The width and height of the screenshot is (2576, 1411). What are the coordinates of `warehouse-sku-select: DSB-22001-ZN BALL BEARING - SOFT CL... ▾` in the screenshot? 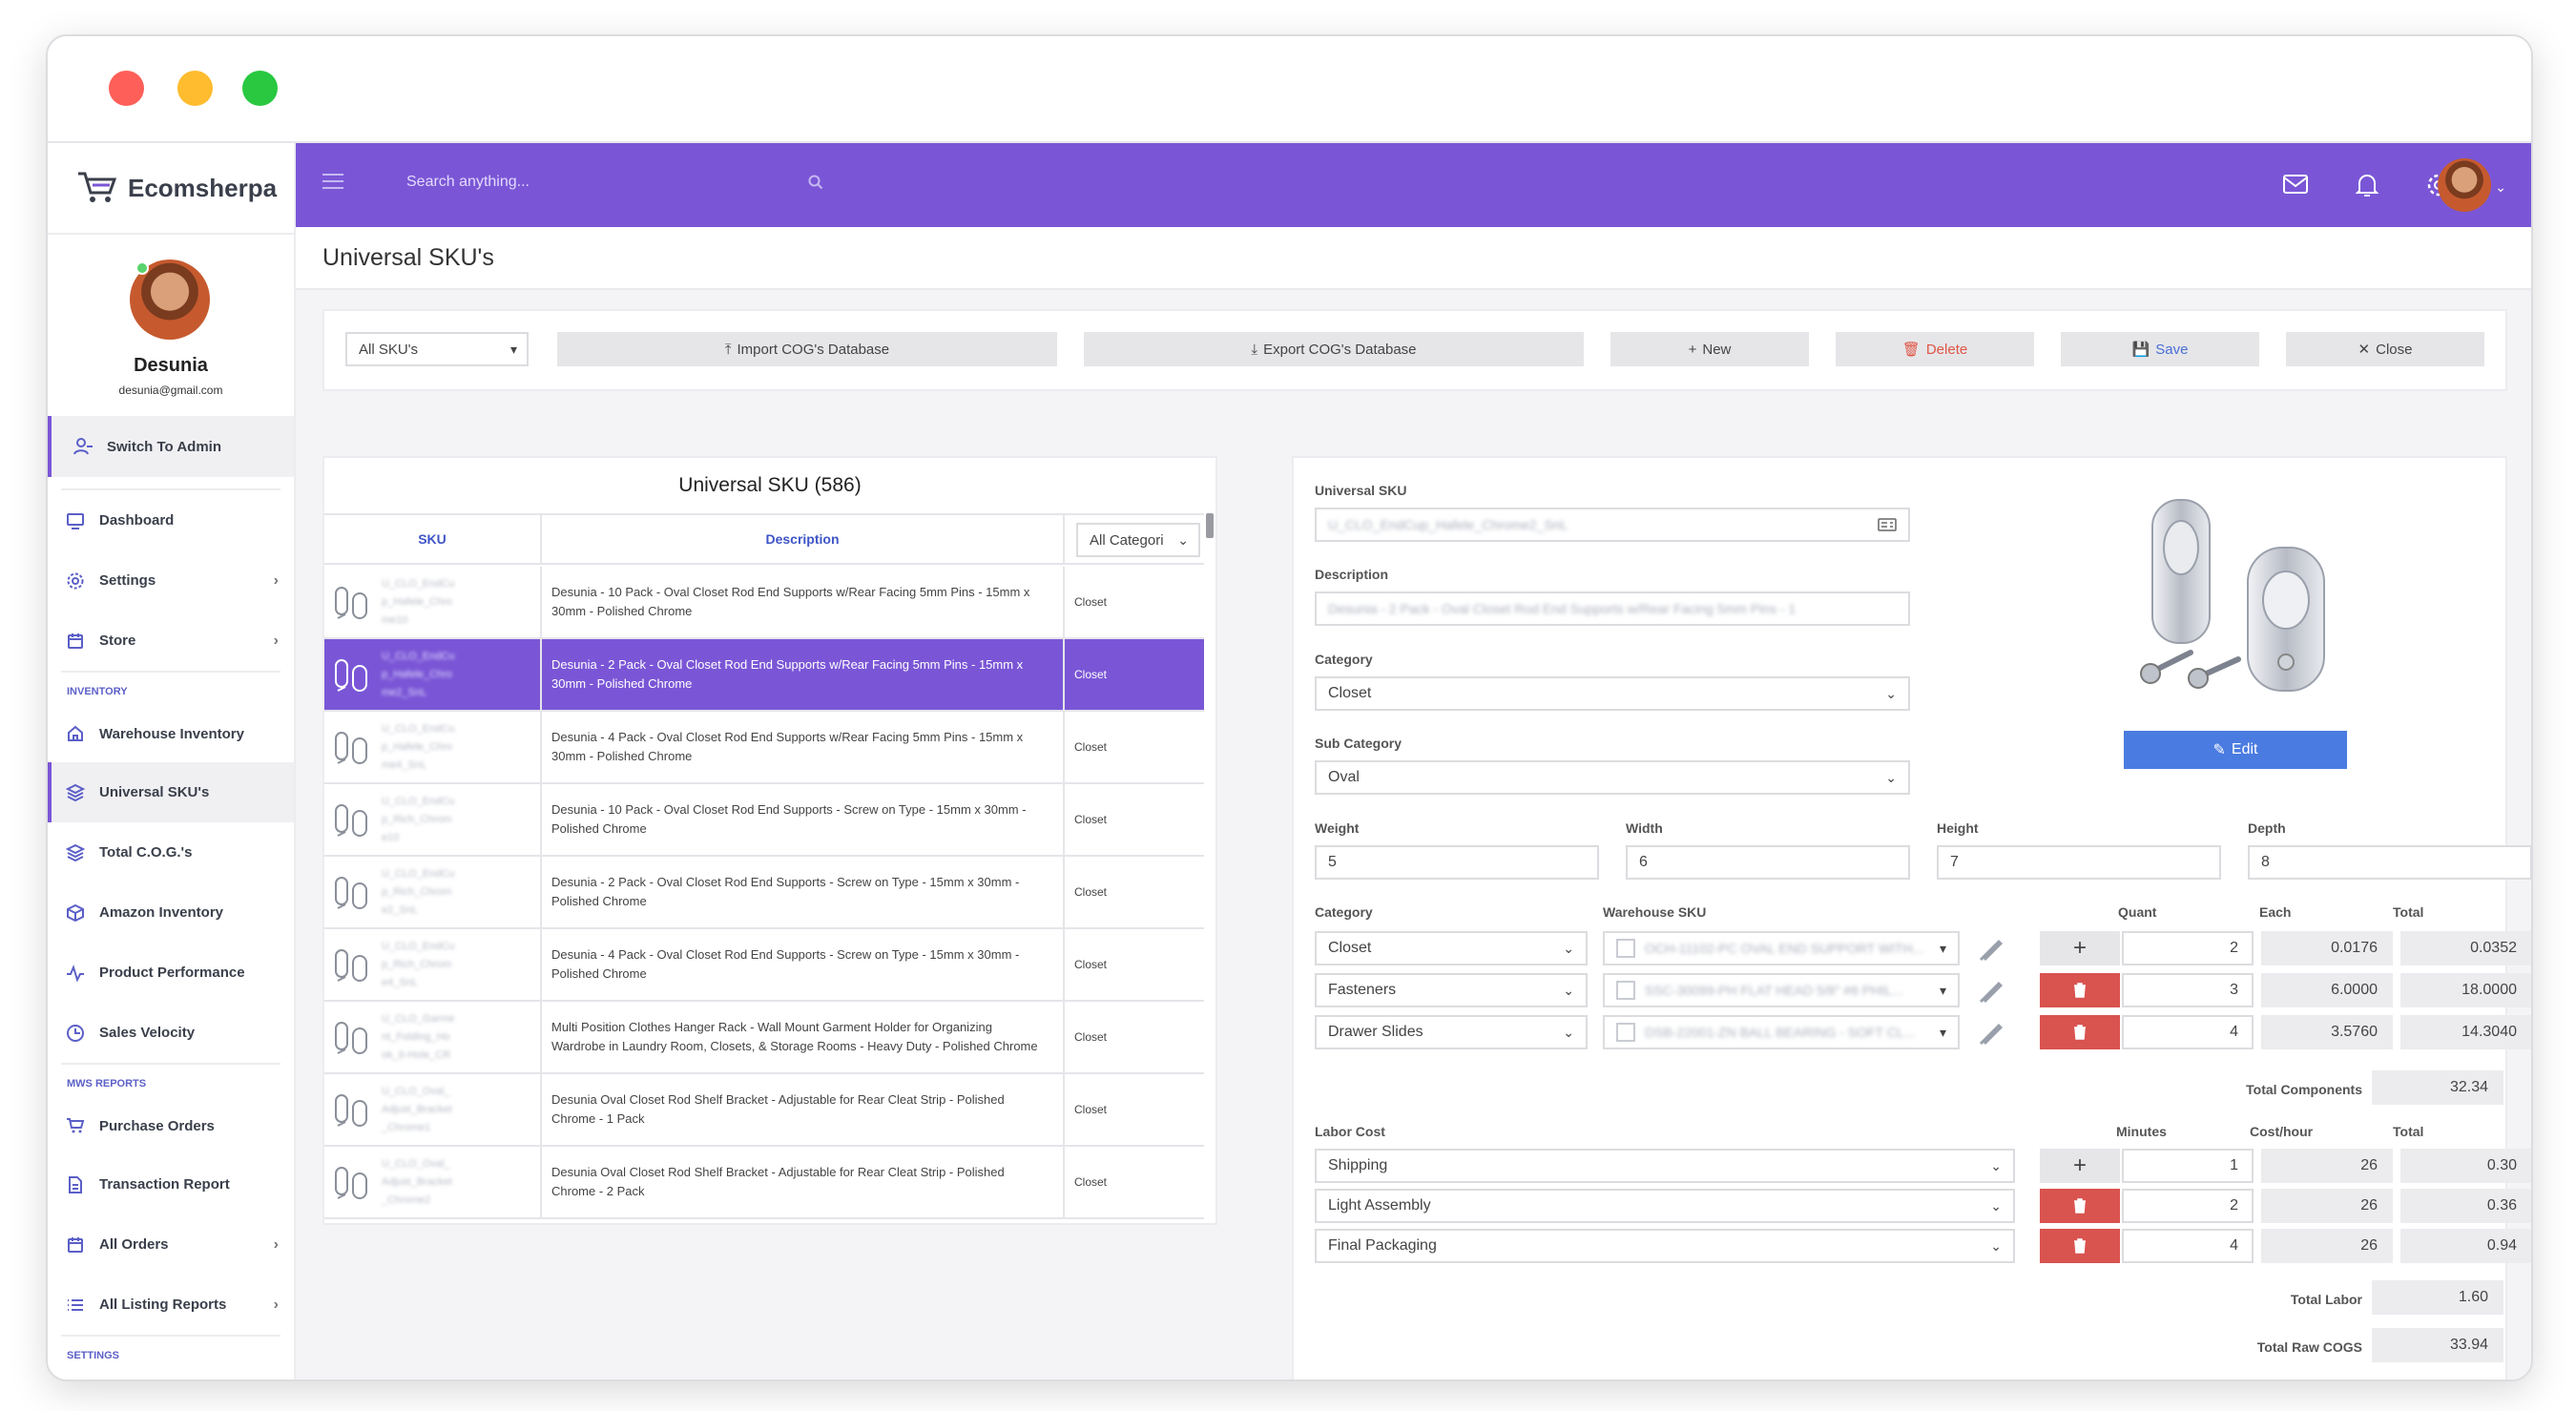 It's located at (1781, 1032).